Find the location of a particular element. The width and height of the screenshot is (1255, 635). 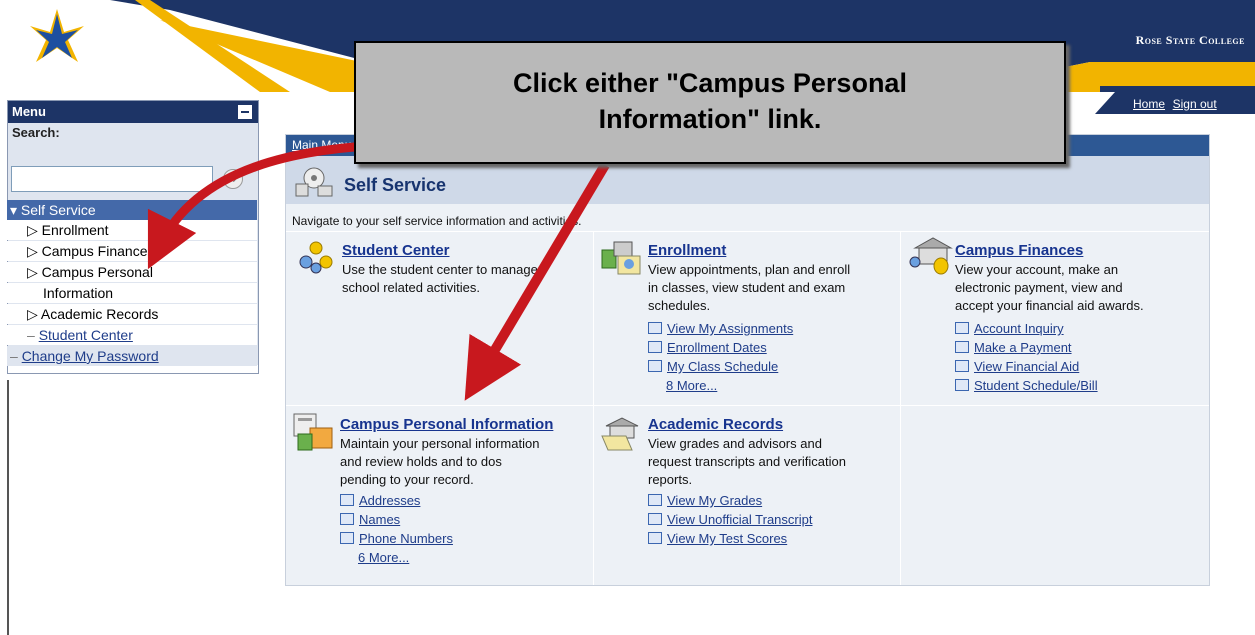

menu-item-academic-records: ▷ Academic Records is located at coordinates (132, 314).